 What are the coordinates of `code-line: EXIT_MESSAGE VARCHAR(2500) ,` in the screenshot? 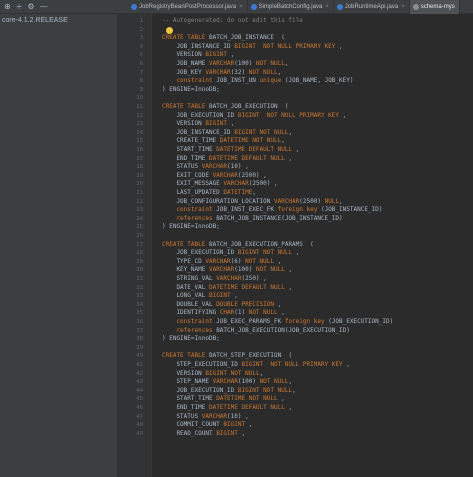 It's located at (312, 184).